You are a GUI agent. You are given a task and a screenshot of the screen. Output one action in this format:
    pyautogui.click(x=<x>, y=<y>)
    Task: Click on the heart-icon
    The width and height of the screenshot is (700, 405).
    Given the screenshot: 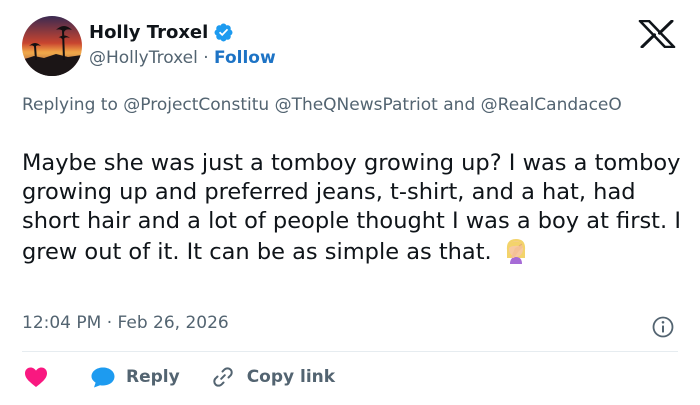 What is the action you would take?
    pyautogui.click(x=36, y=377)
    